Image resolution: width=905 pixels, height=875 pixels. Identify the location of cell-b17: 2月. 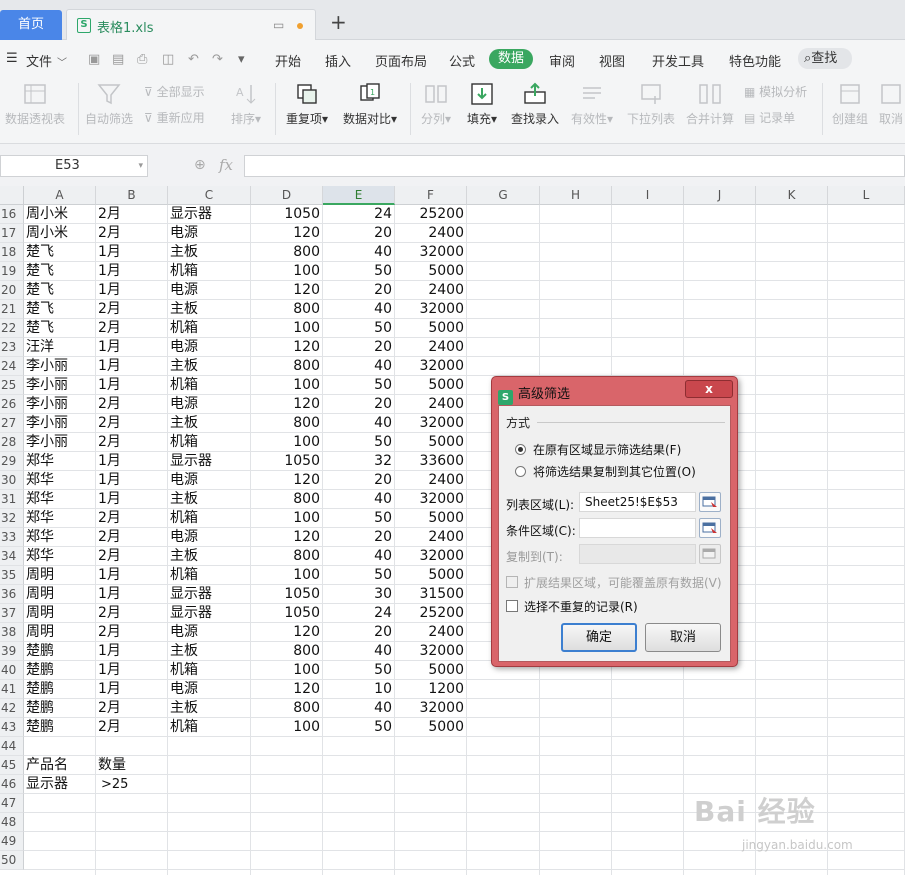
(109, 233).